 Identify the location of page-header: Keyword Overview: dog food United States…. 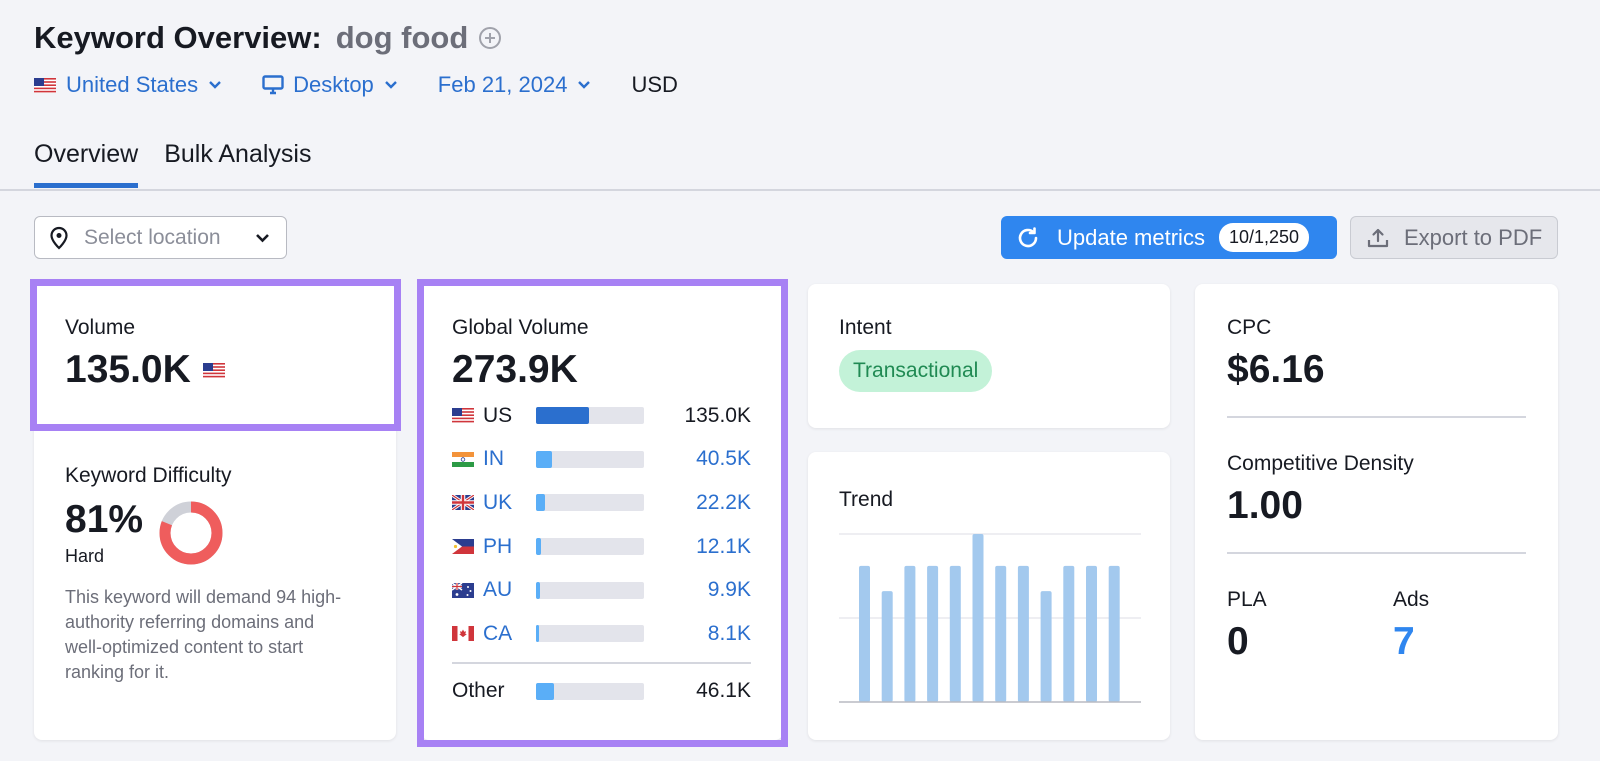
(356, 60).